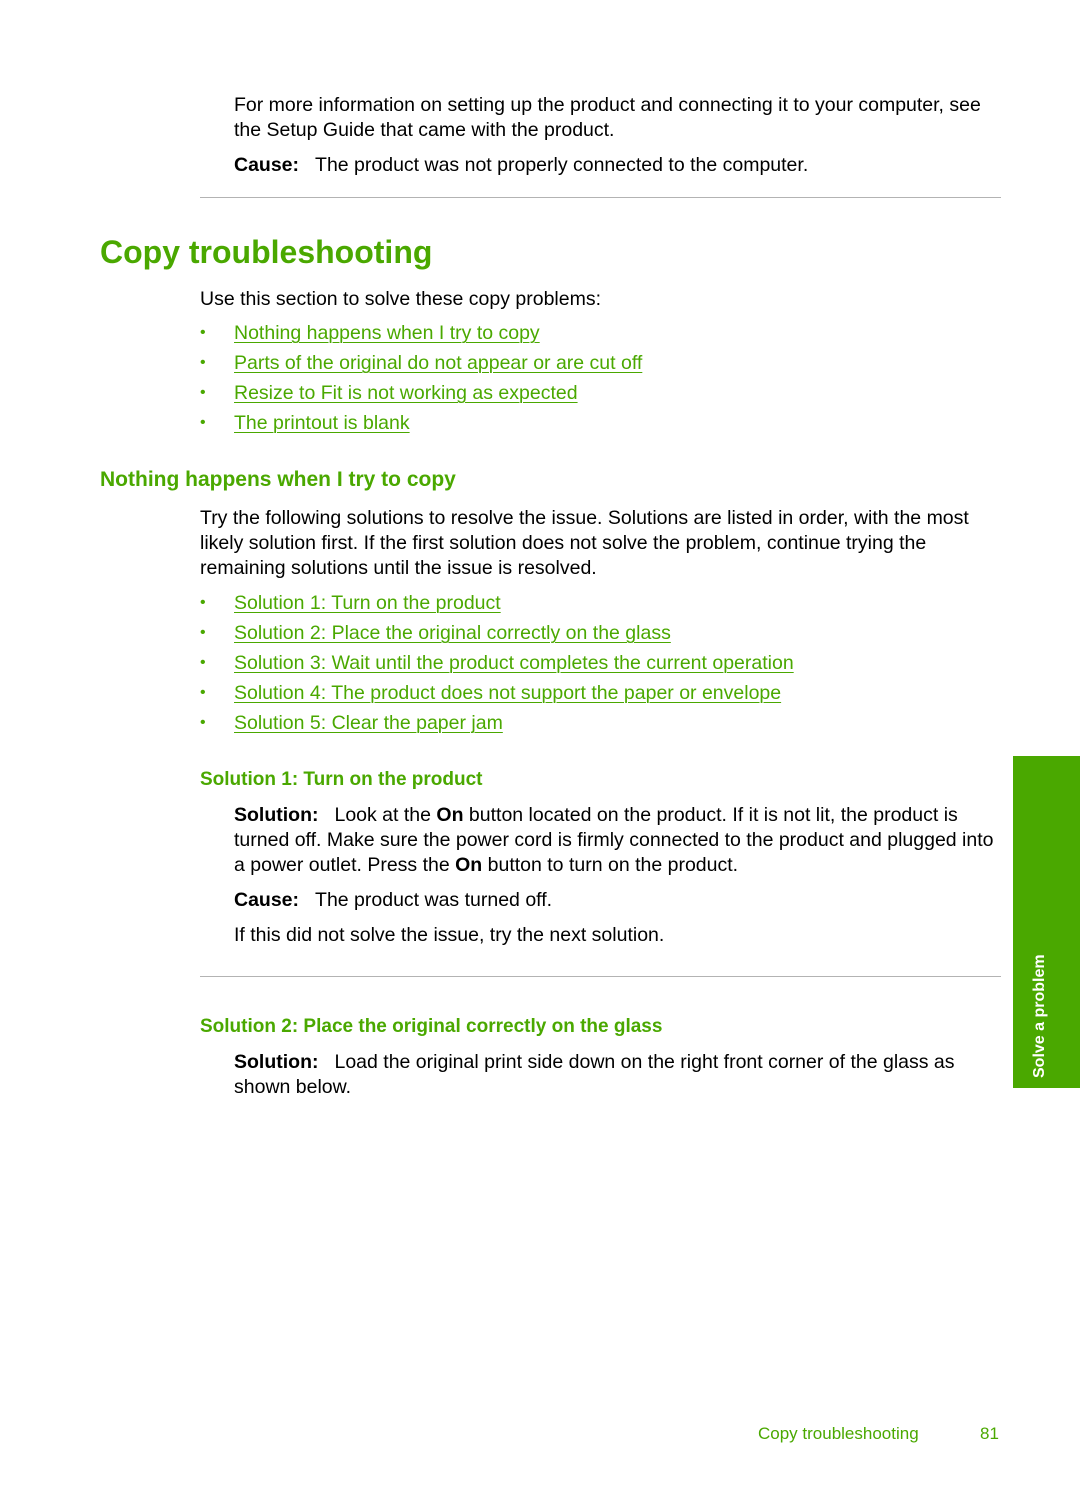 This screenshot has height=1495, width=1080. I want to click on list-item: • The printout is blank, so click(421, 423).